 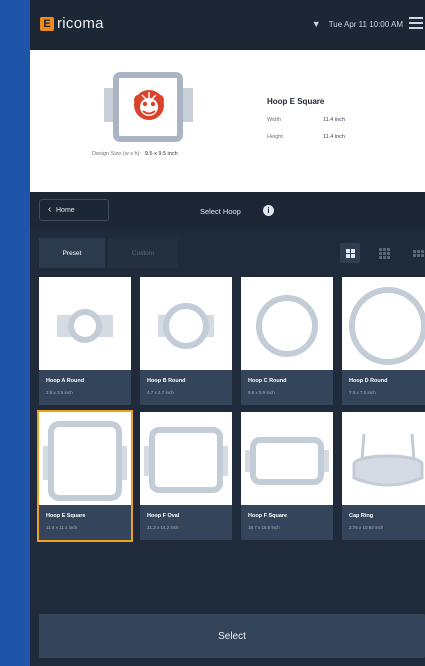 I want to click on hoop-size: 7.5 x 7.5 inch, so click(x=362, y=392).